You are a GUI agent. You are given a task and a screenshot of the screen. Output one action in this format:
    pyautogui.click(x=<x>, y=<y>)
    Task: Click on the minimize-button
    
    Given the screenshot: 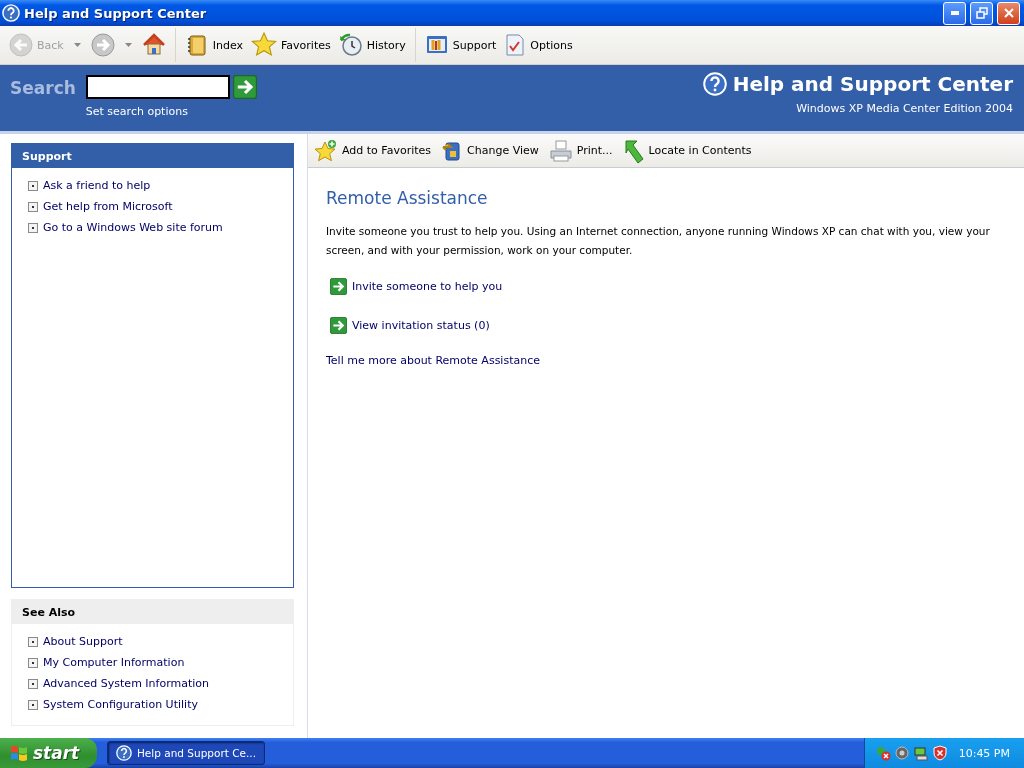 What is the action you would take?
    pyautogui.click(x=954, y=13)
    